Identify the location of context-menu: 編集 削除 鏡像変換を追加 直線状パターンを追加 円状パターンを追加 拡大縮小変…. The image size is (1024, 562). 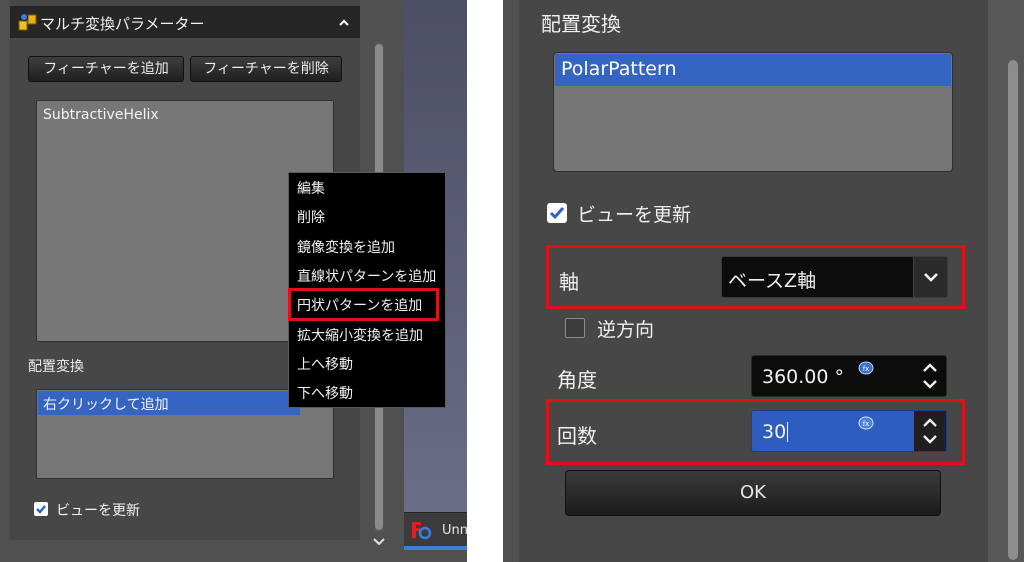
(367, 290).